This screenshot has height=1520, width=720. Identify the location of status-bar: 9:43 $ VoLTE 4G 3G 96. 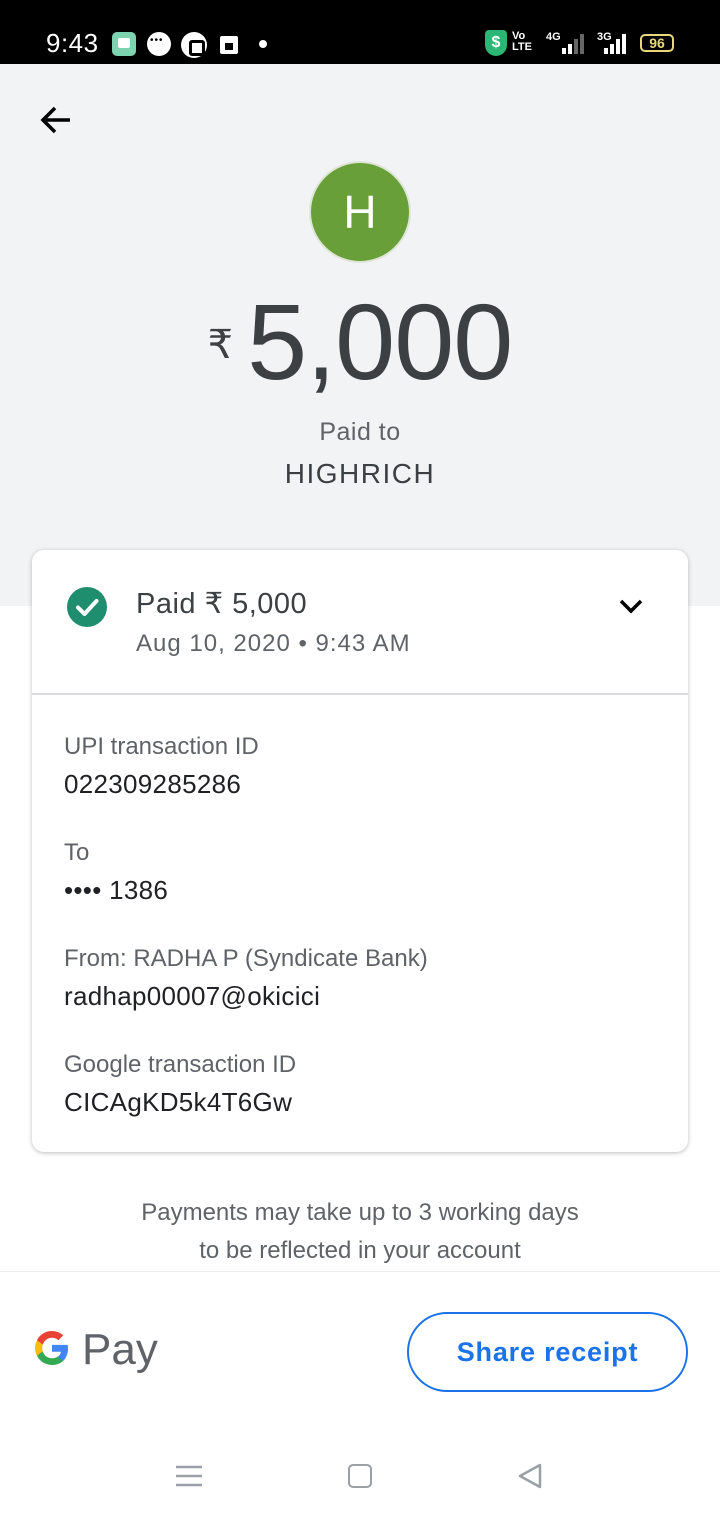
(360, 32).